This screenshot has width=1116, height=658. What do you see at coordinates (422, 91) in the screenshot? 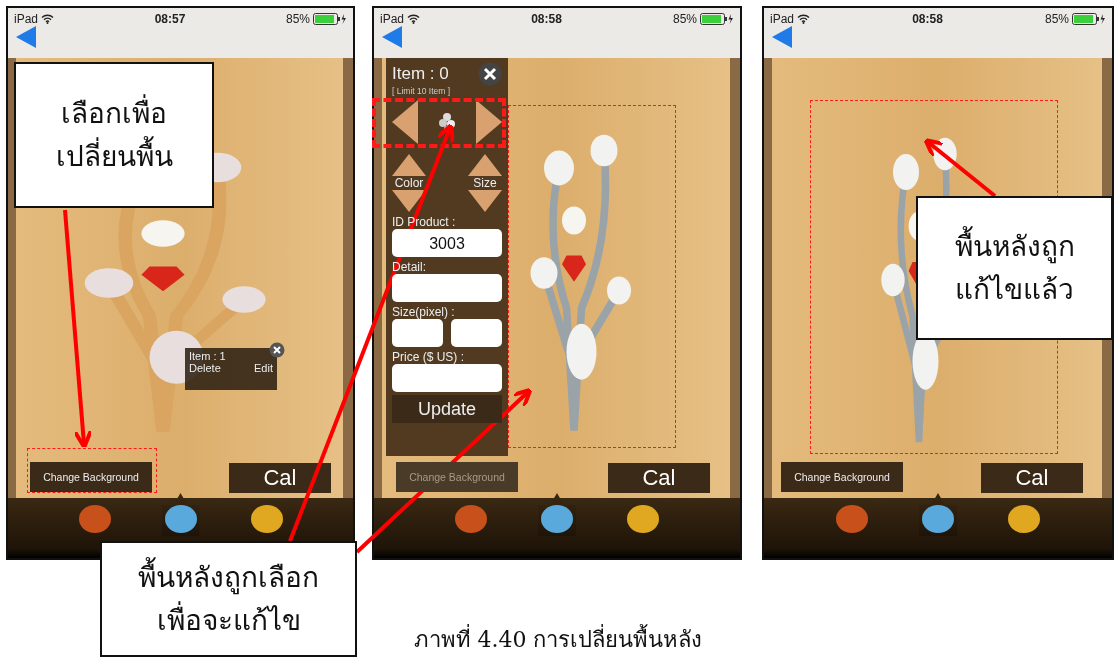
I see `limit-note: [ Limit 10 Item ]` at bounding box center [422, 91].